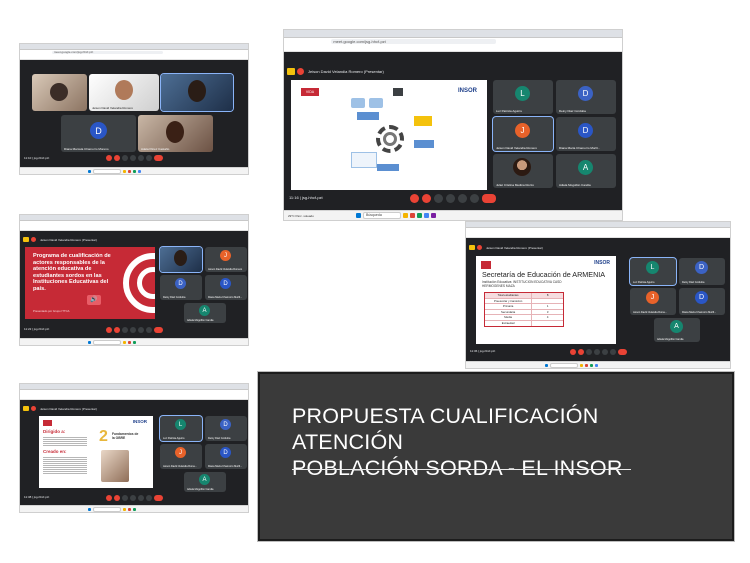 Image resolution: width=750 pixels, height=563 pixels. I want to click on participant-video-5: Adela Pérez Castaño, so click(175, 133).